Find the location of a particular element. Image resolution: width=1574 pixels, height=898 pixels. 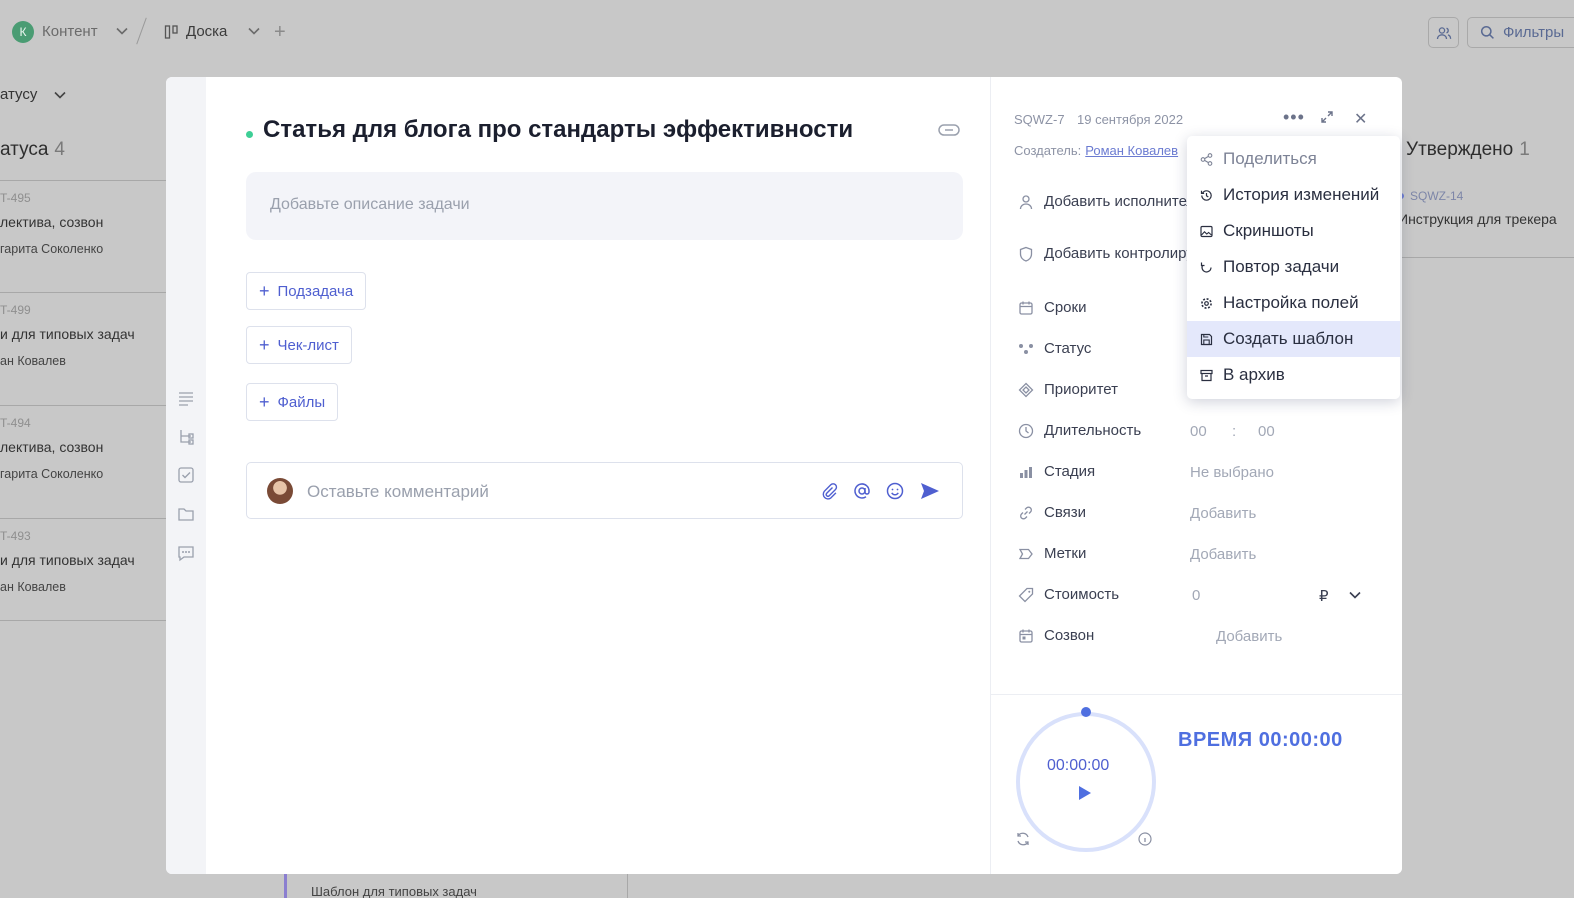

field-tags: Метки is located at coordinates (1052, 553).